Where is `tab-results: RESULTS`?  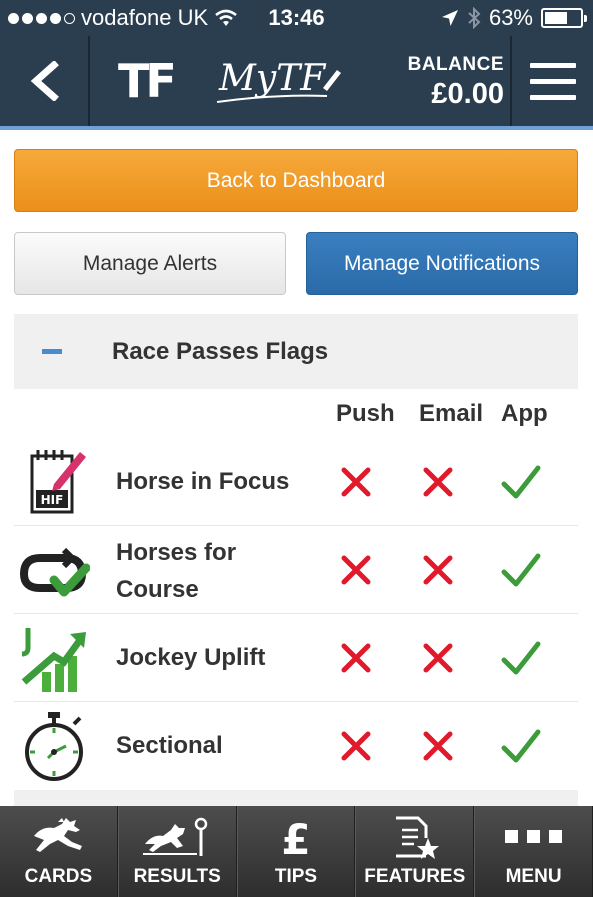 tab-results: RESULTS is located at coordinates (177, 851).